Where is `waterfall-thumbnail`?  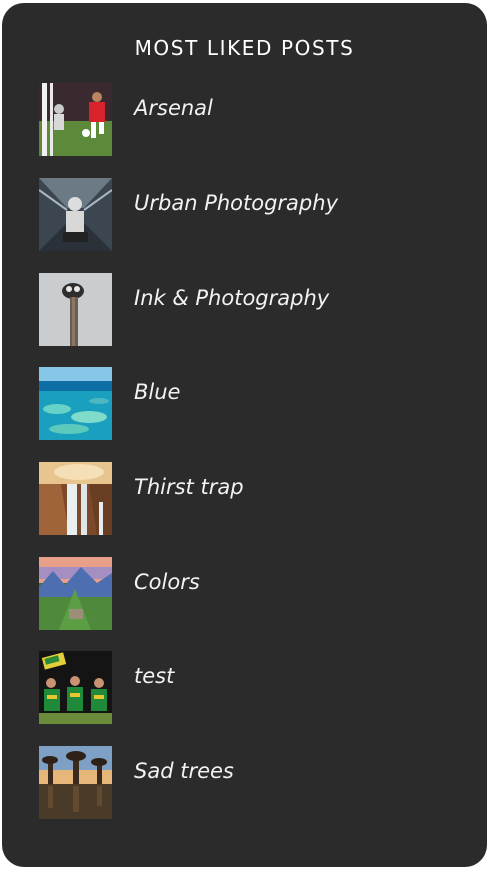
waterfall-thumbnail is located at coordinates (75, 498).